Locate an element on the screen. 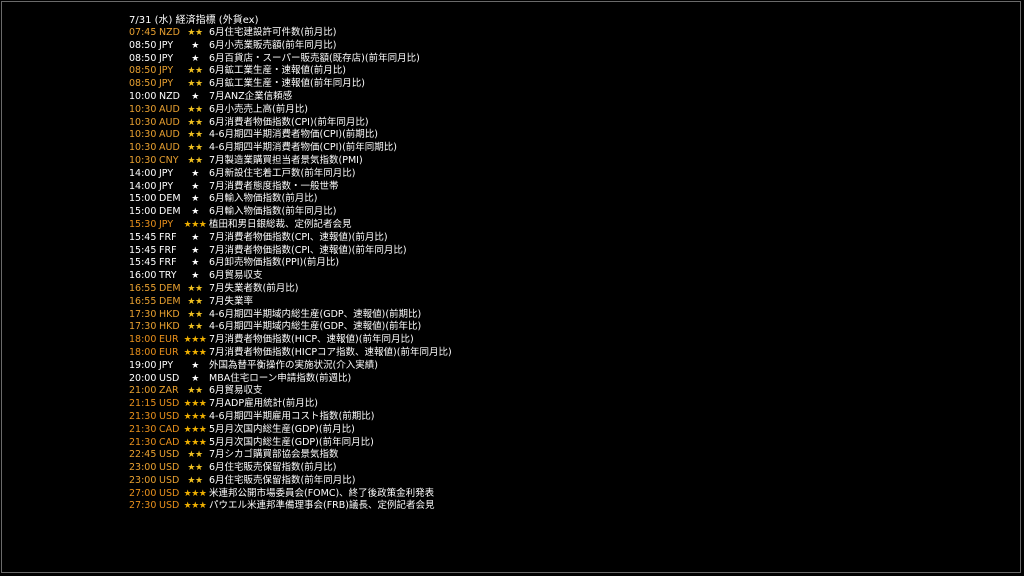  event-time: 20:00 is located at coordinates (143, 378).